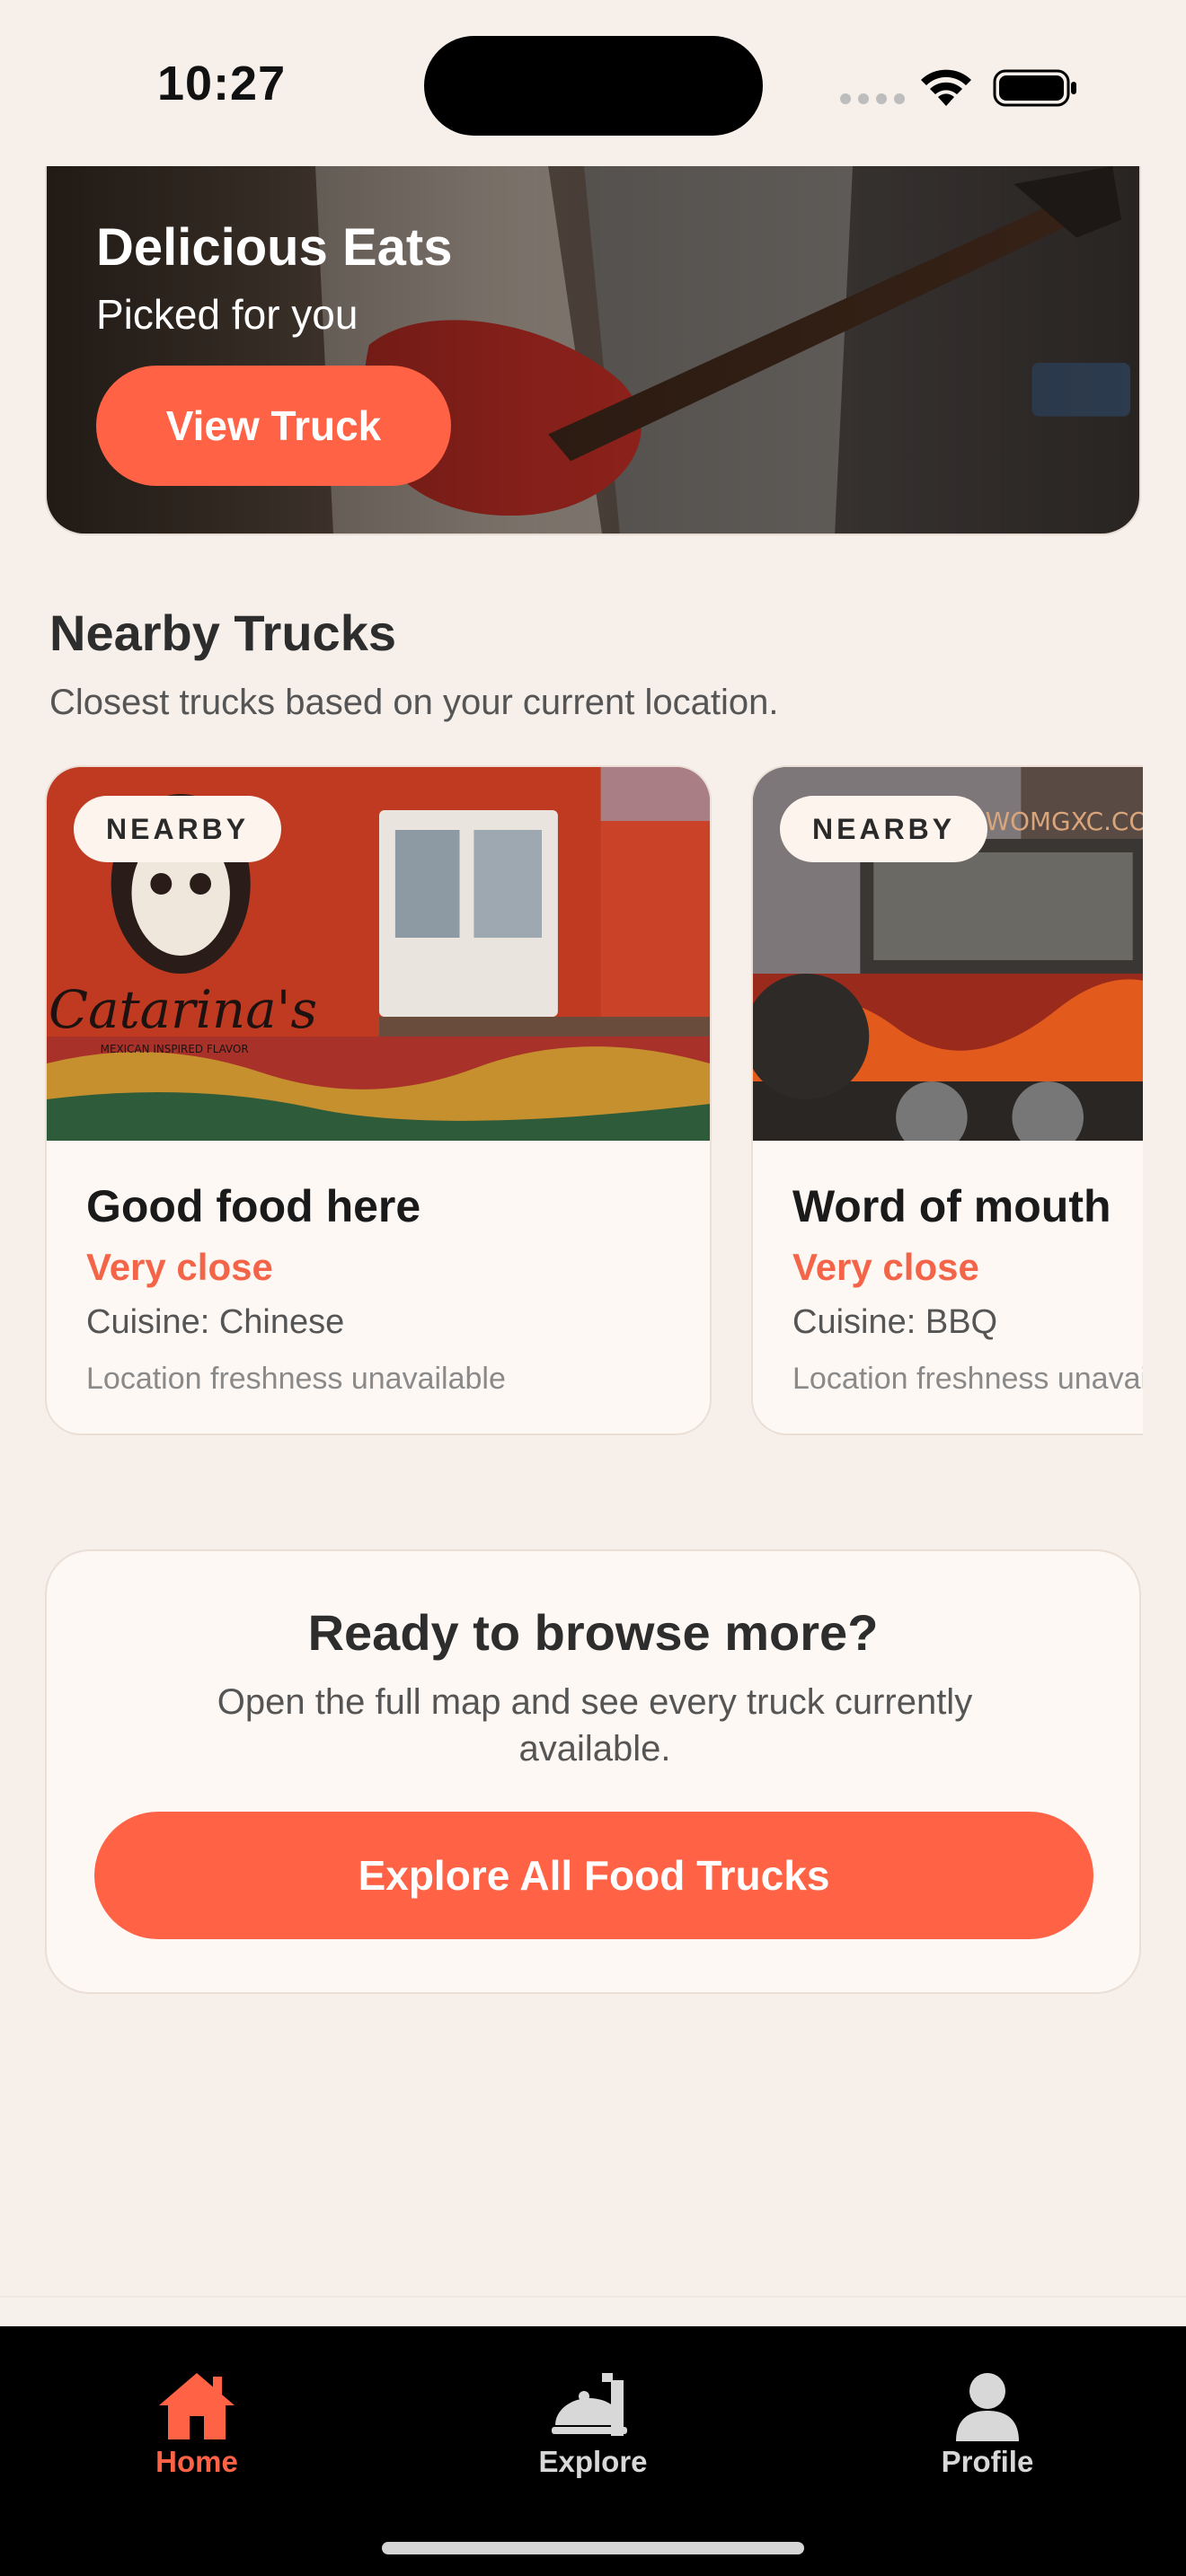  I want to click on truck-image-caption: Catarina's, so click(183, 1009).